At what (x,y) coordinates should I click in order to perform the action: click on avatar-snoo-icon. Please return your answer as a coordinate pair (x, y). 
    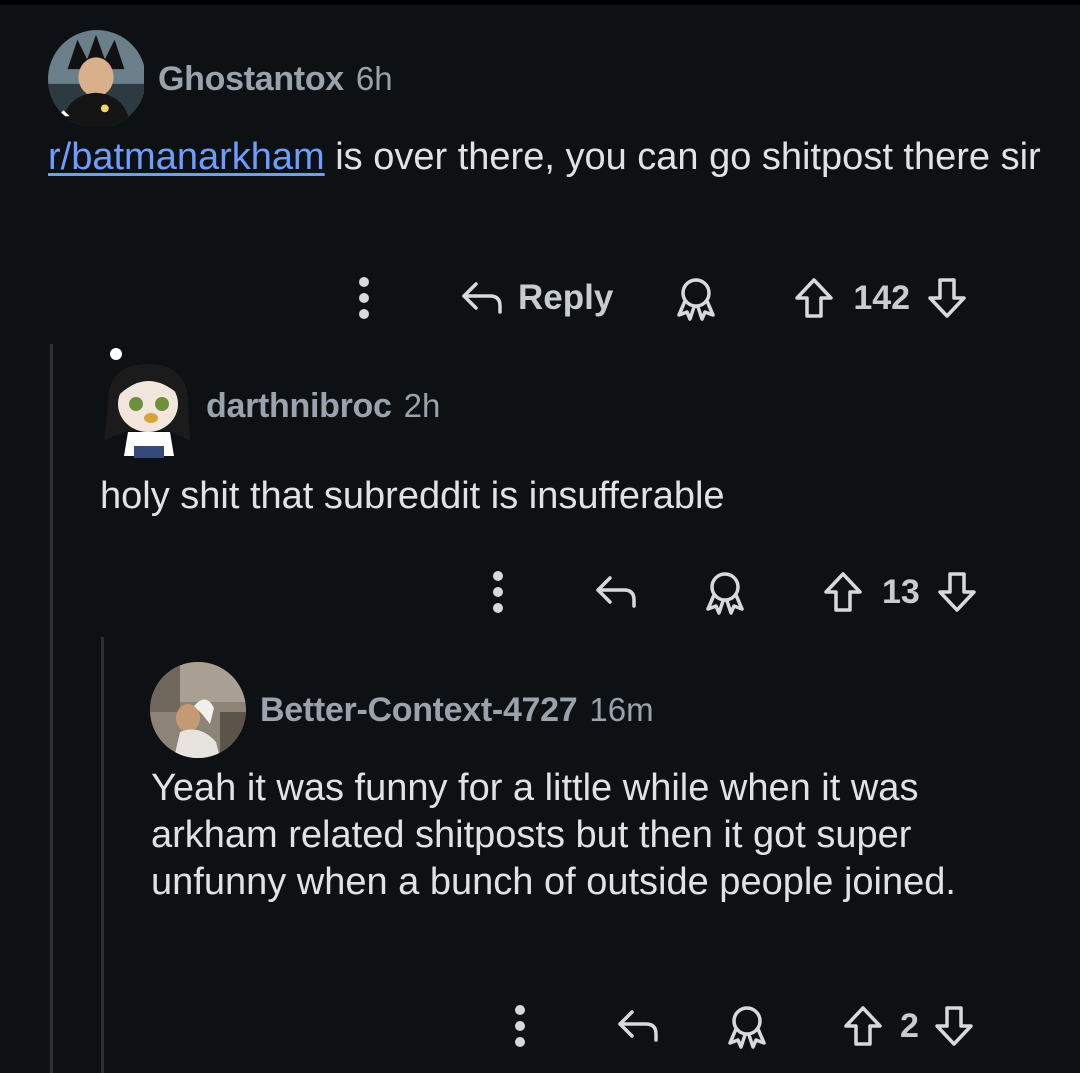
    Looking at the image, I should click on (147, 402).